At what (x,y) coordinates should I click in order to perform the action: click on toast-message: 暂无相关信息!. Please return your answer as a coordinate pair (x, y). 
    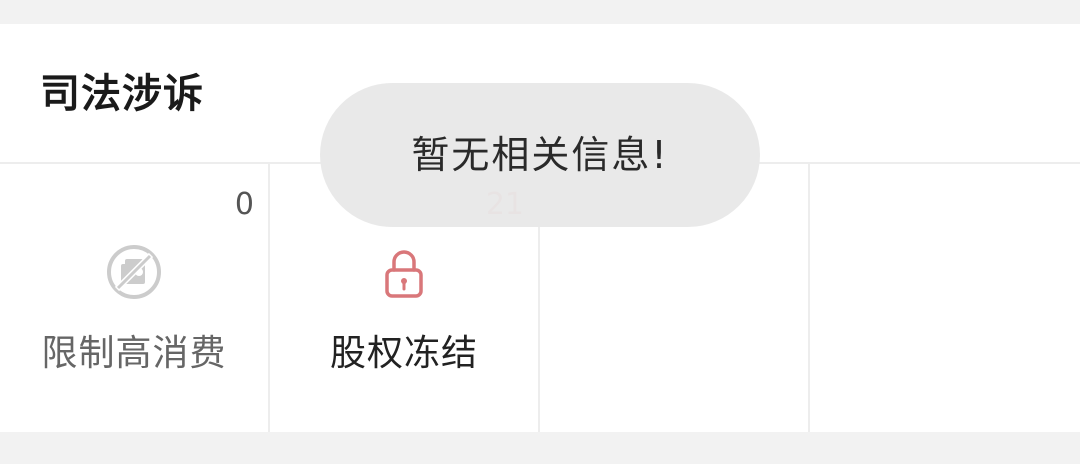
    Looking at the image, I should click on (540, 155).